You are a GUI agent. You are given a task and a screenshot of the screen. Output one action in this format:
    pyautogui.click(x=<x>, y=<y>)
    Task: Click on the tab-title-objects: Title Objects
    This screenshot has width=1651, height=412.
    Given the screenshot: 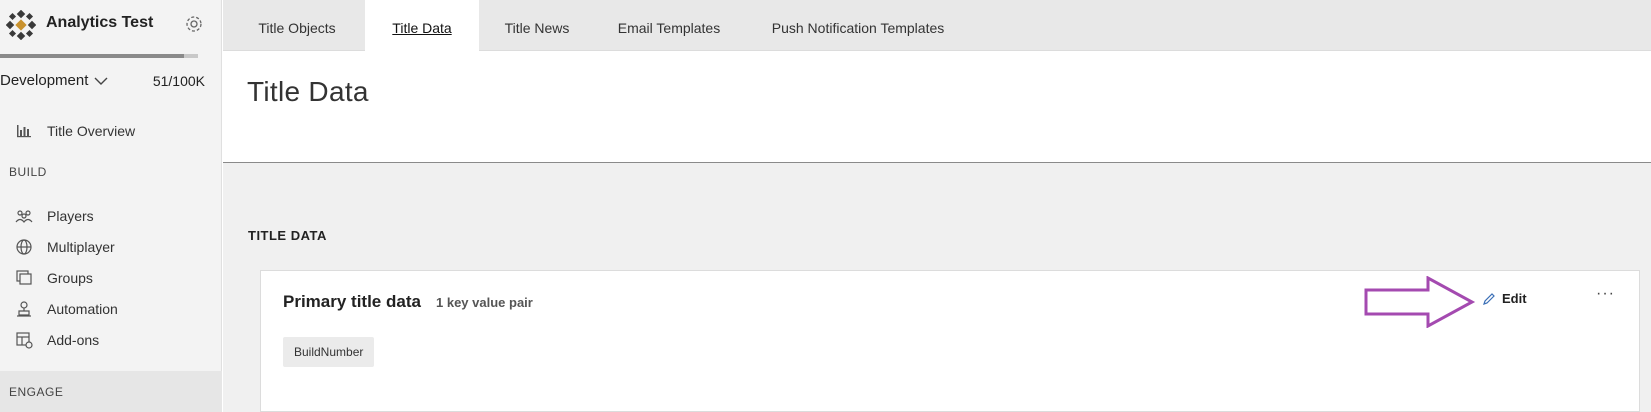 What is the action you would take?
    pyautogui.click(x=297, y=25)
    